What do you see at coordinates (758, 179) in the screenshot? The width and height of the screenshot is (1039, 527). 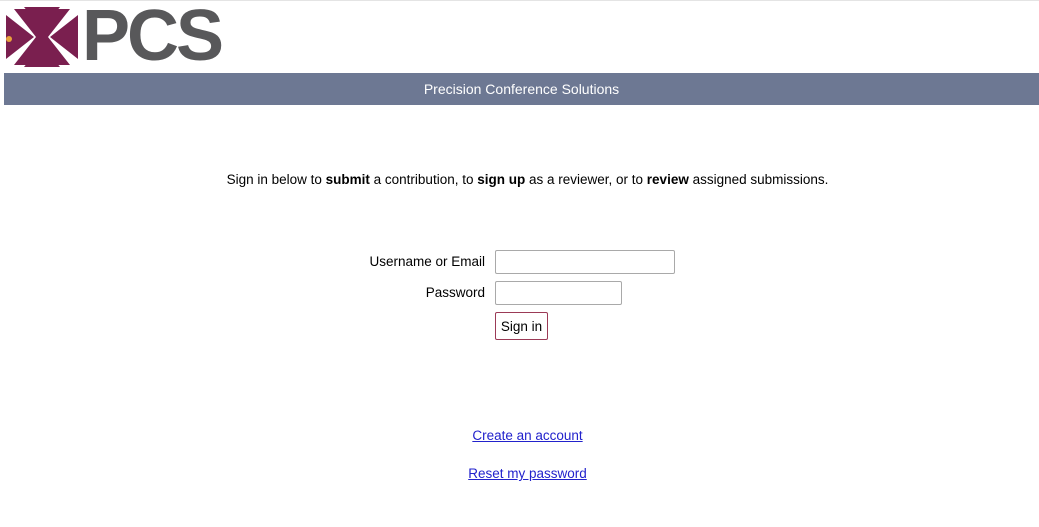 I see `intro-part-4: assigned submissions.` at bounding box center [758, 179].